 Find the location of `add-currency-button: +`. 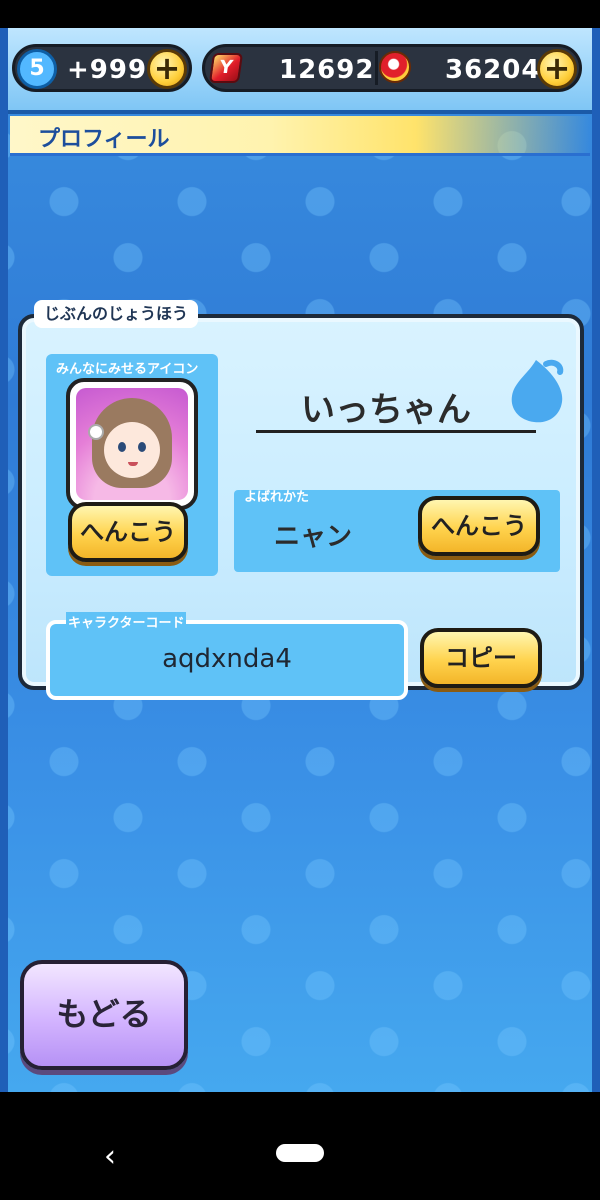

add-currency-button: + is located at coordinates (557, 69).